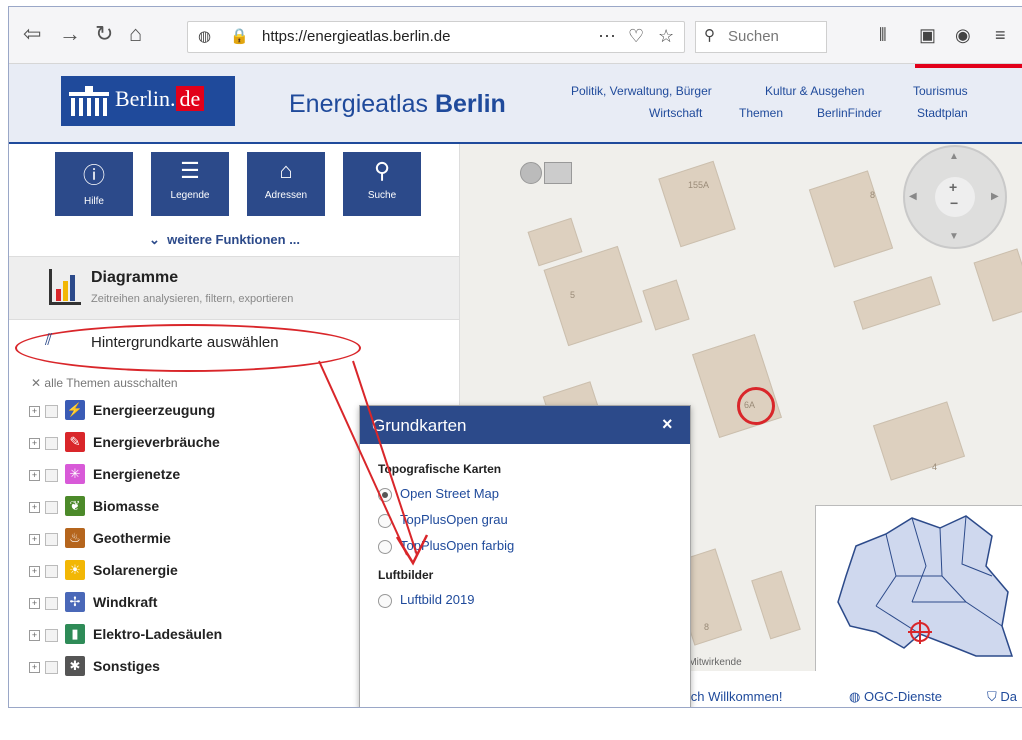 The width and height of the screenshot is (1022, 740). What do you see at coordinates (707, 627) in the screenshot?
I see `building-label: 8` at bounding box center [707, 627].